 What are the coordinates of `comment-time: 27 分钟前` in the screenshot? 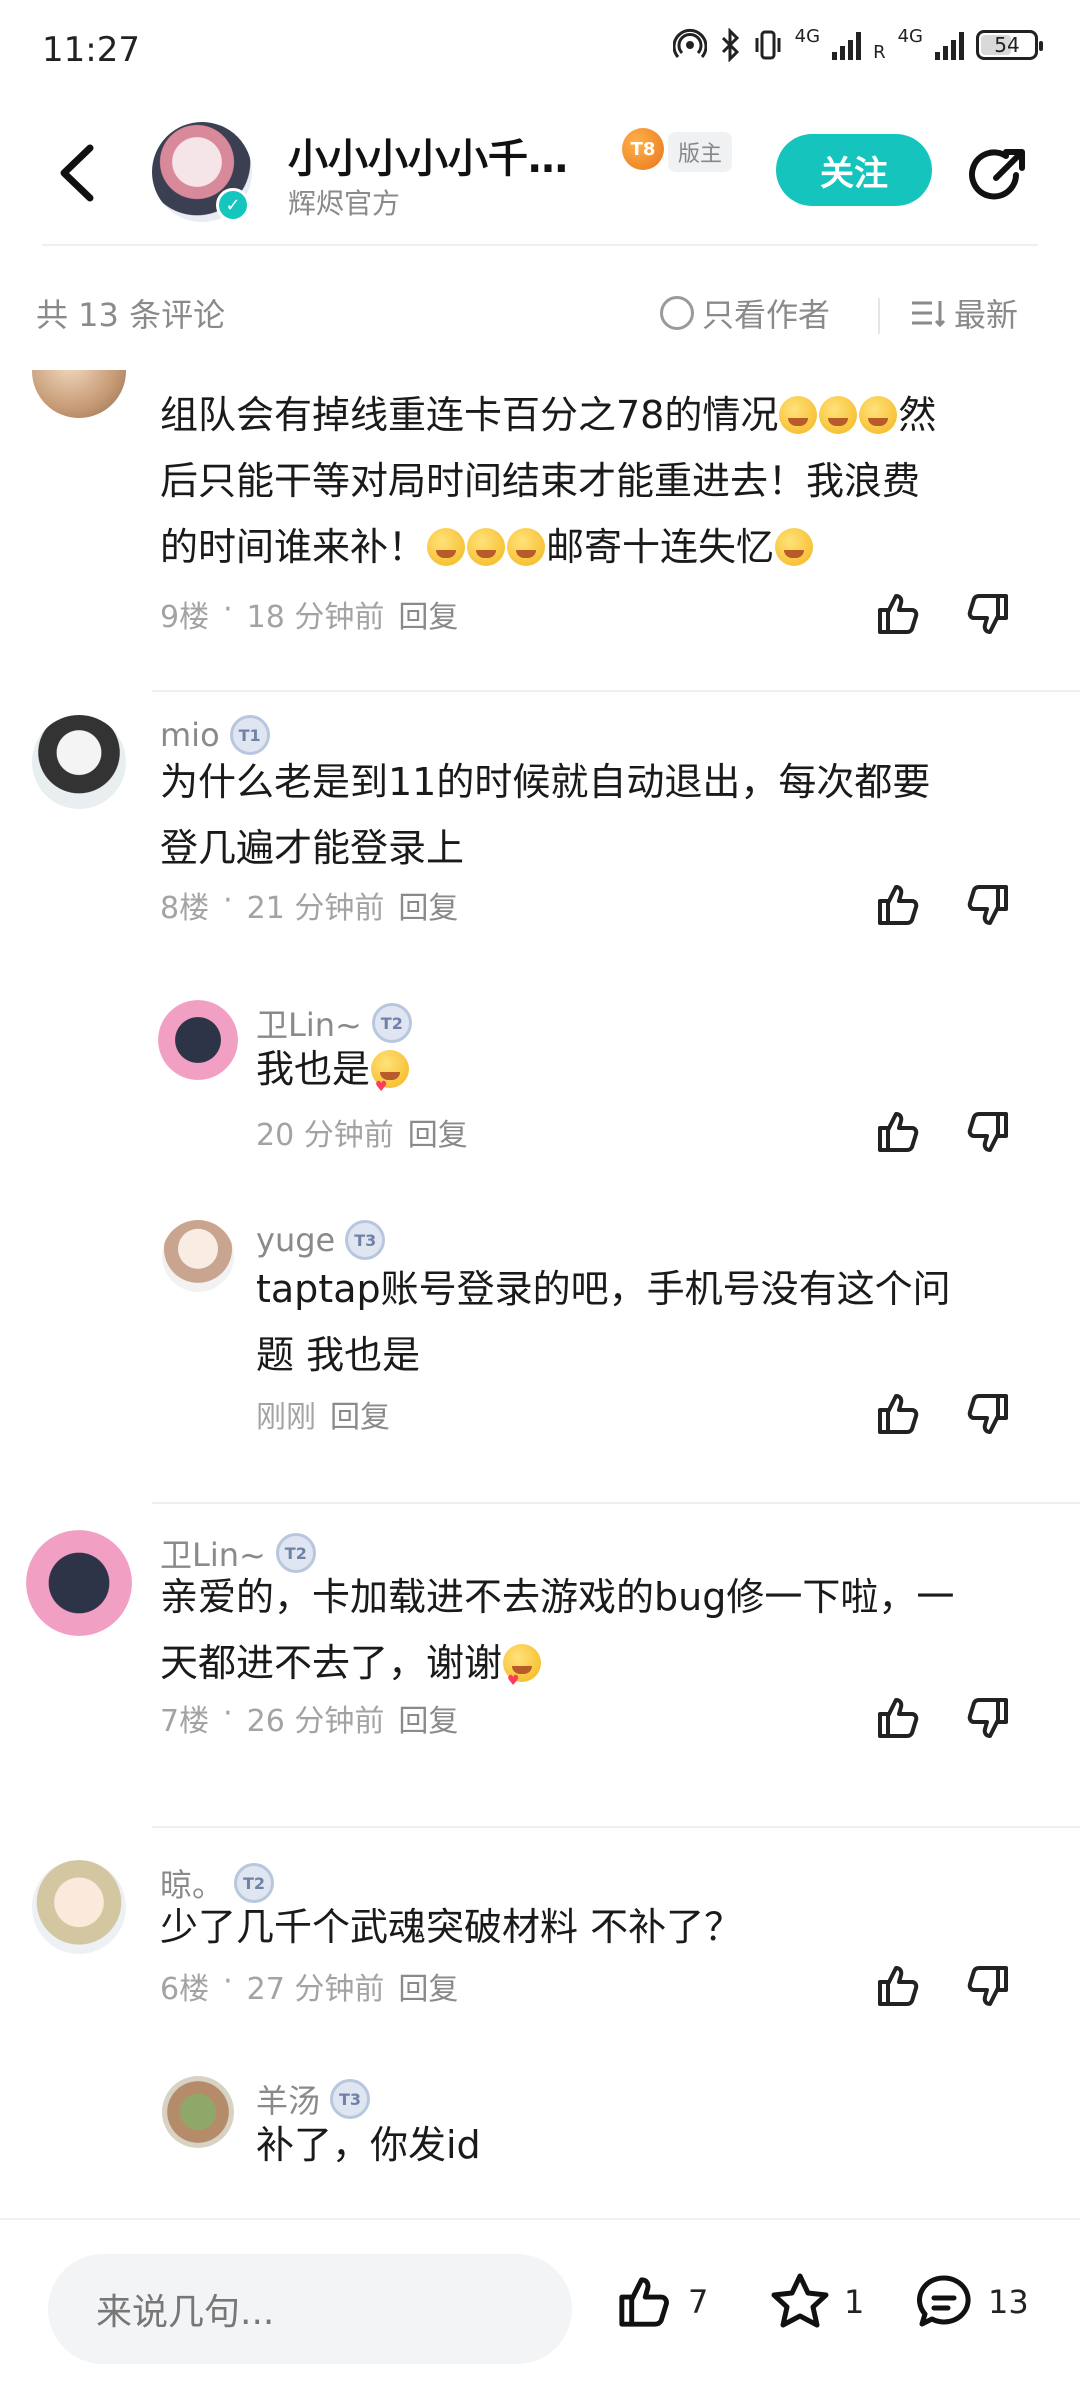 It's located at (315, 1989).